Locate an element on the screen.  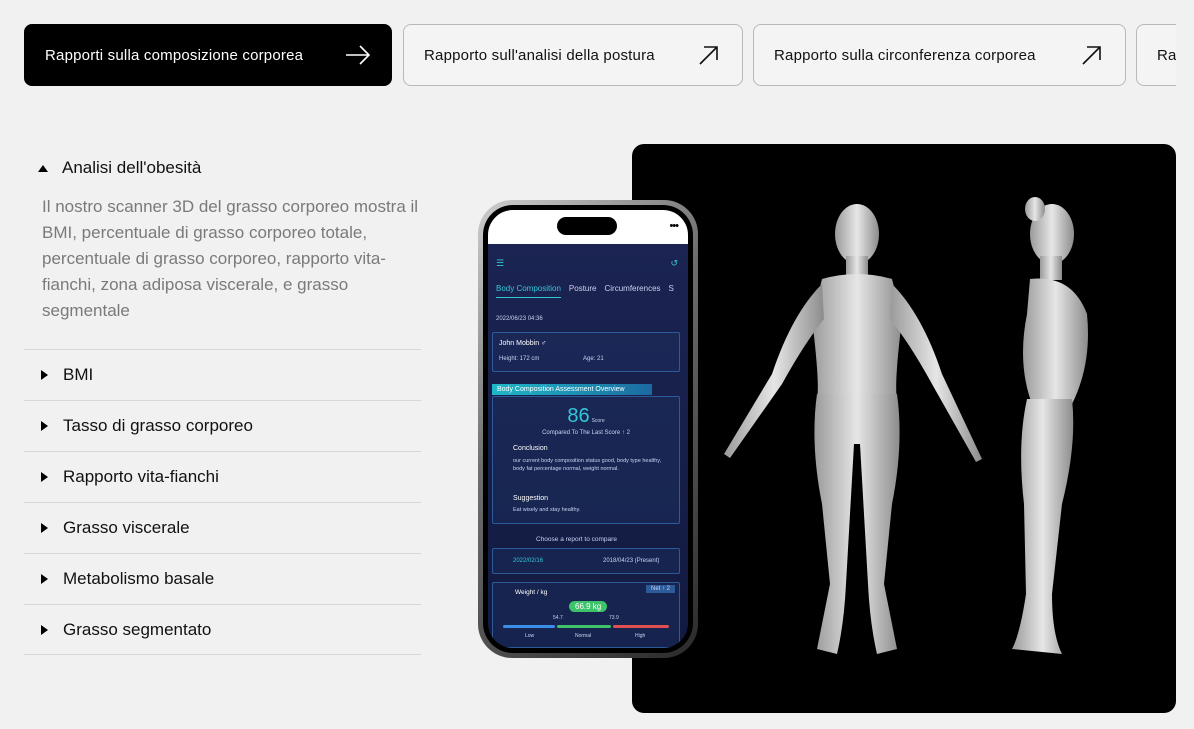
tab-label: Rapporto sull'analisi della postura is located at coordinates (539, 55).